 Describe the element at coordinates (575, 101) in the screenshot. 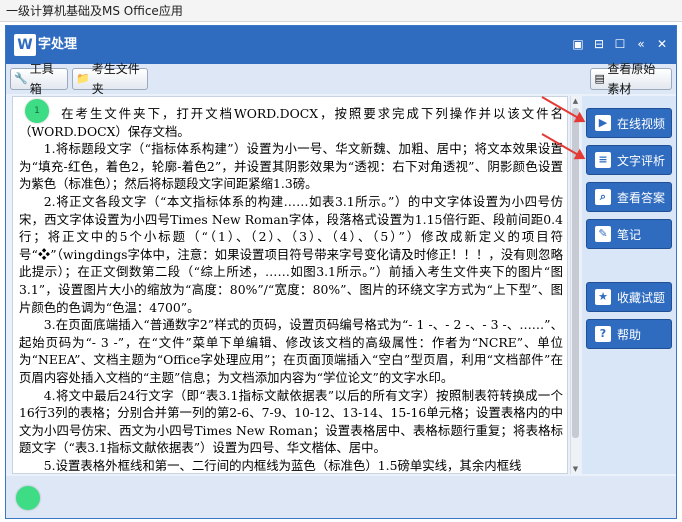

I see `scroll-up-icon: ▲` at that location.